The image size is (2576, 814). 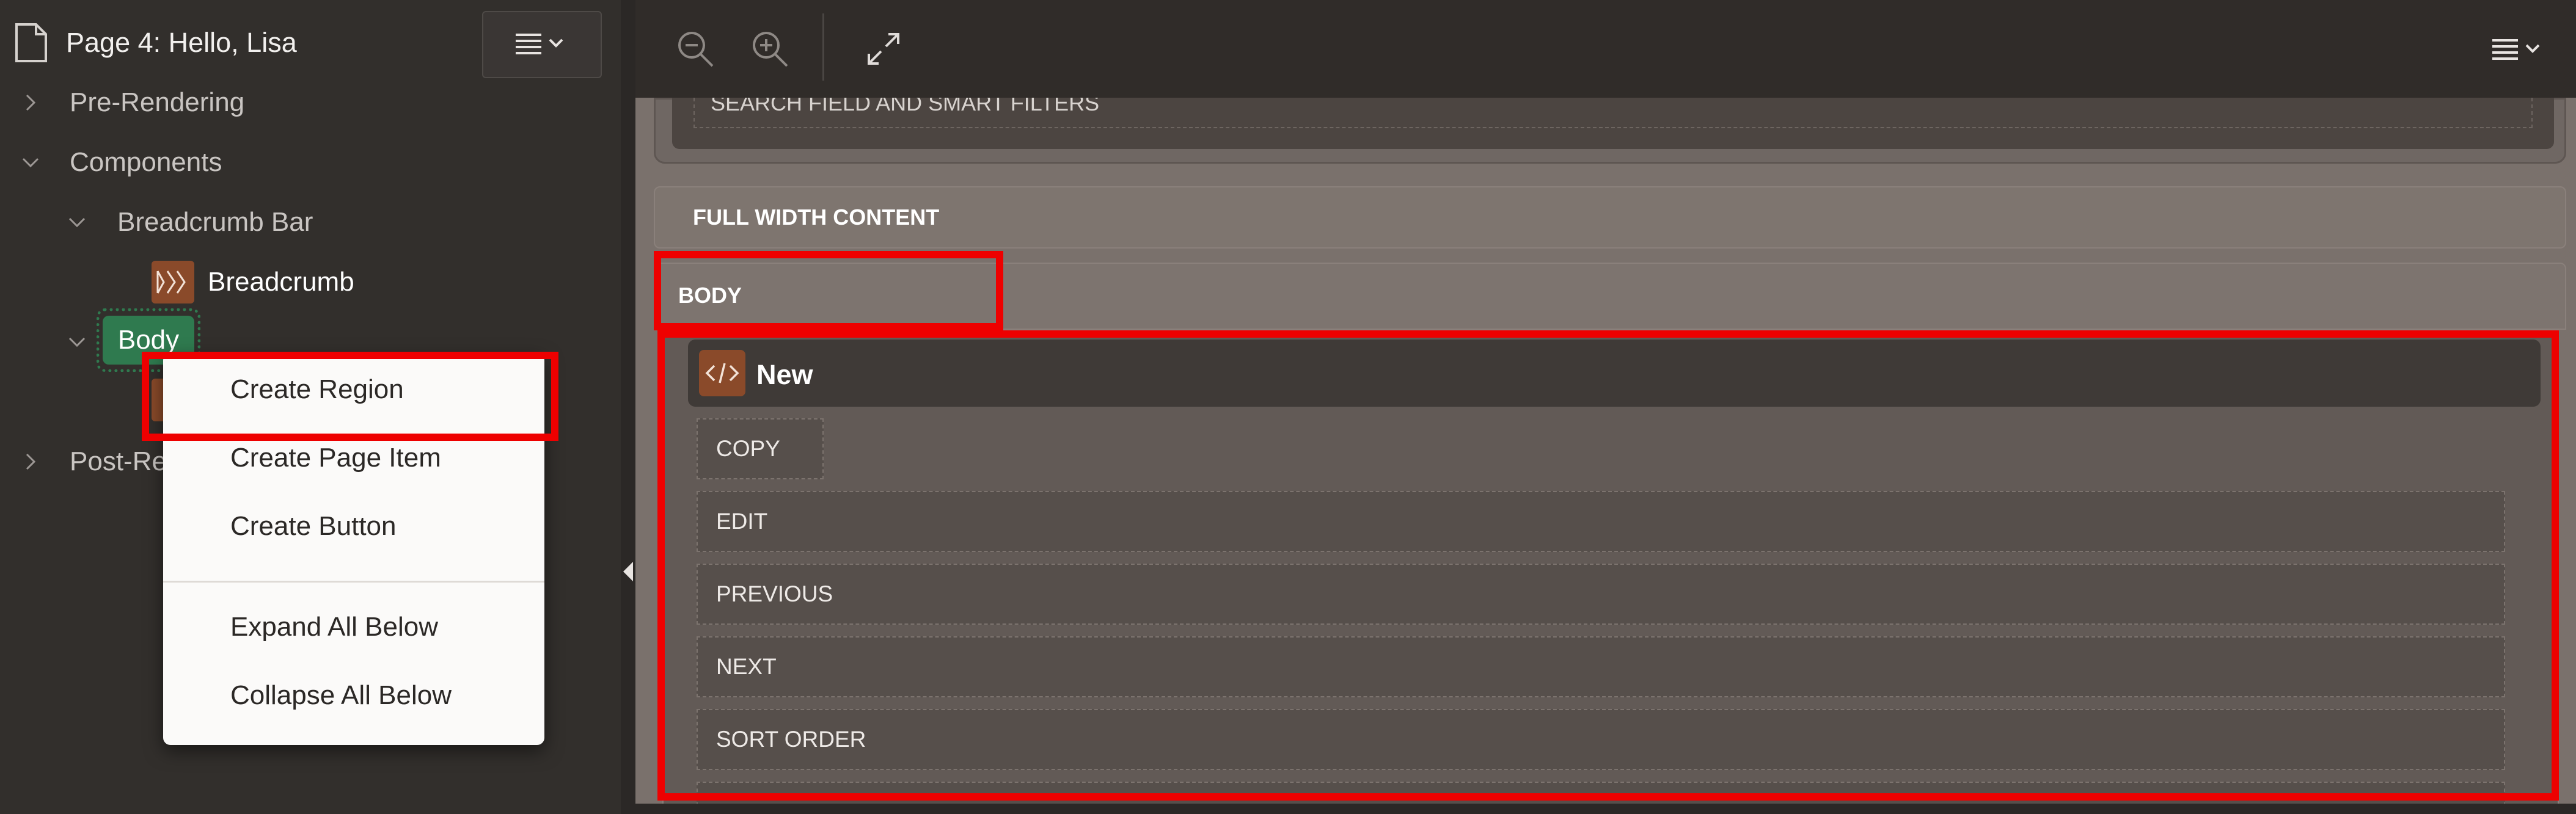 What do you see at coordinates (883, 48) in the screenshot?
I see `expand-icon` at bounding box center [883, 48].